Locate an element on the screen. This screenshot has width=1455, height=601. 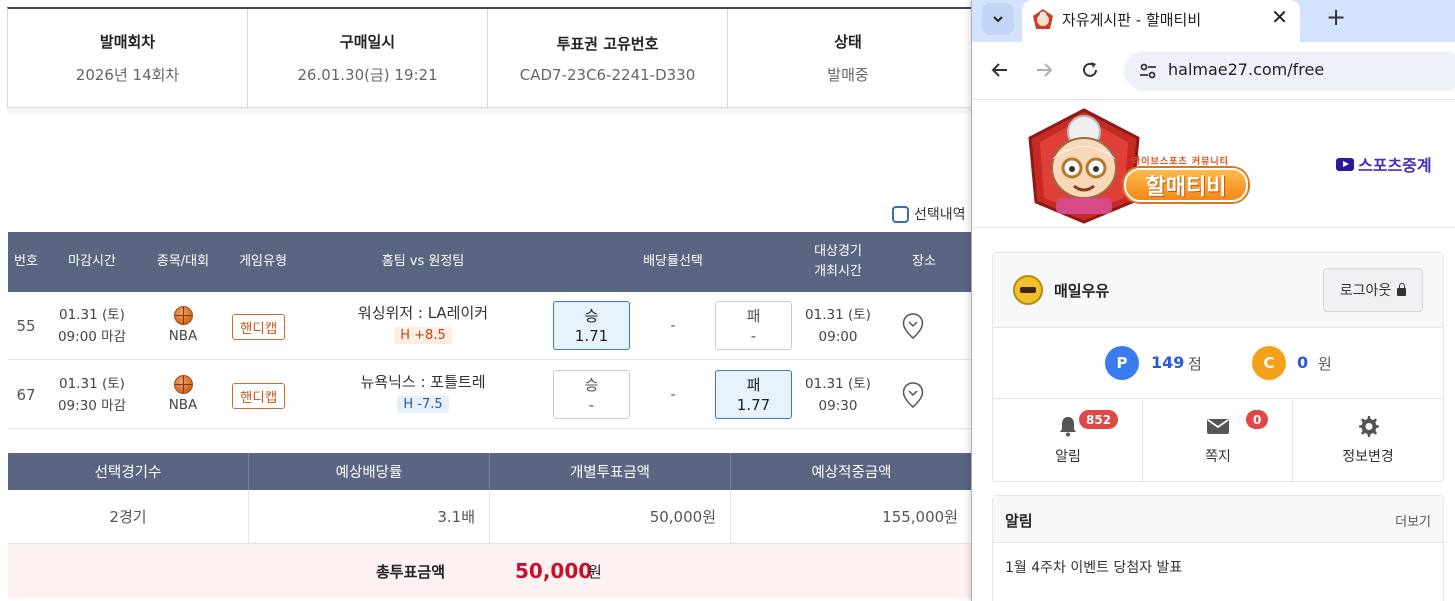
close-icon: ✕ is located at coordinates (1279, 17).